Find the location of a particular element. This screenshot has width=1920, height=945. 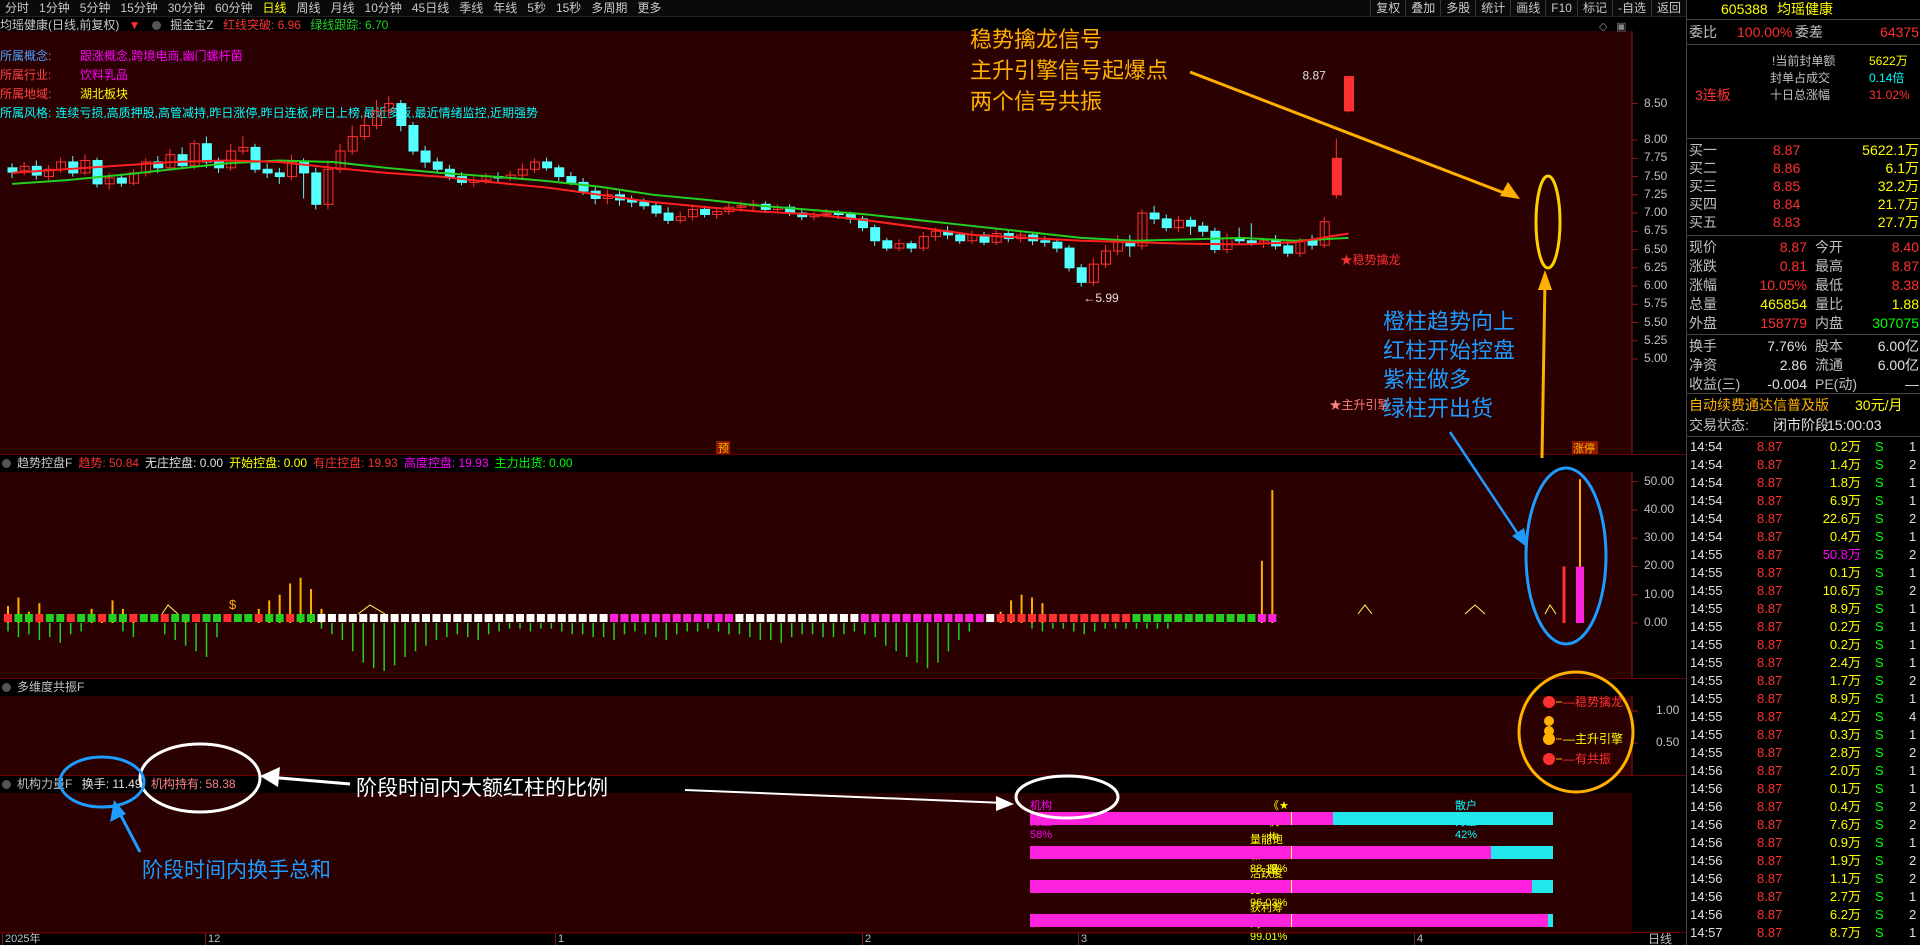

seal-amount-label: !当前封单额 is located at coordinates (1804, 61).